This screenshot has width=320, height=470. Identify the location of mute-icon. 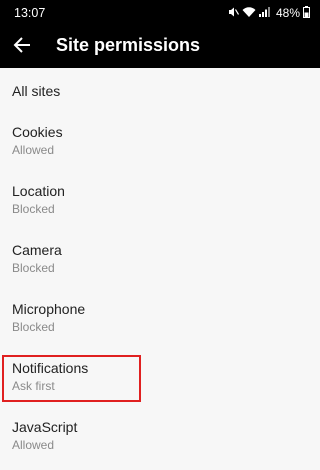
(233, 13).